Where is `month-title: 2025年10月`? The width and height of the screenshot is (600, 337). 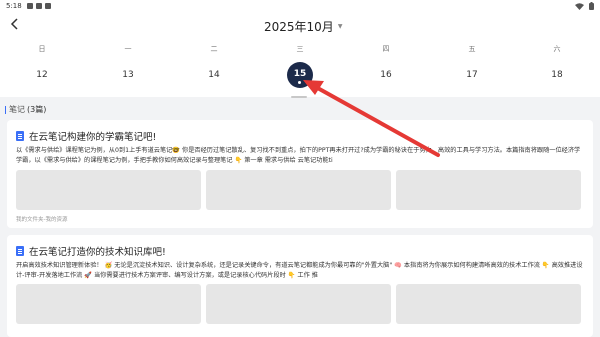 month-title: 2025年10月 is located at coordinates (299, 27).